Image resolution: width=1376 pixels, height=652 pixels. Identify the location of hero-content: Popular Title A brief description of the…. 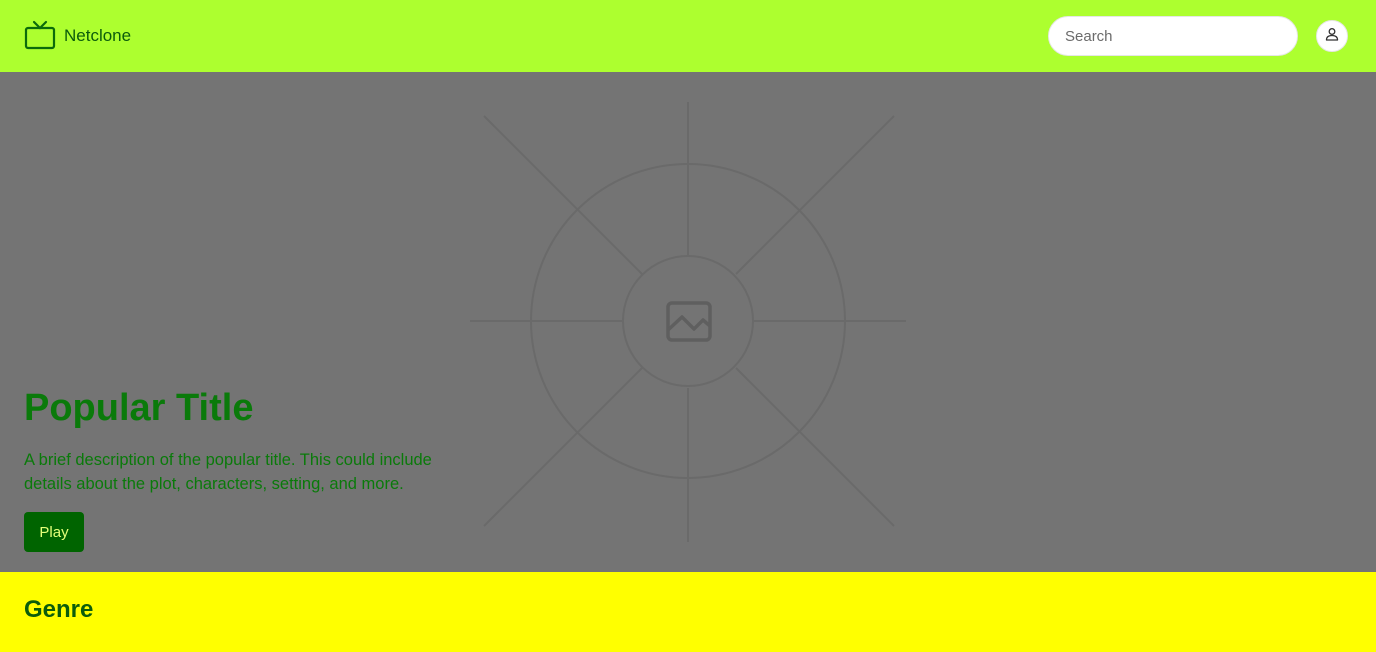
(254, 468).